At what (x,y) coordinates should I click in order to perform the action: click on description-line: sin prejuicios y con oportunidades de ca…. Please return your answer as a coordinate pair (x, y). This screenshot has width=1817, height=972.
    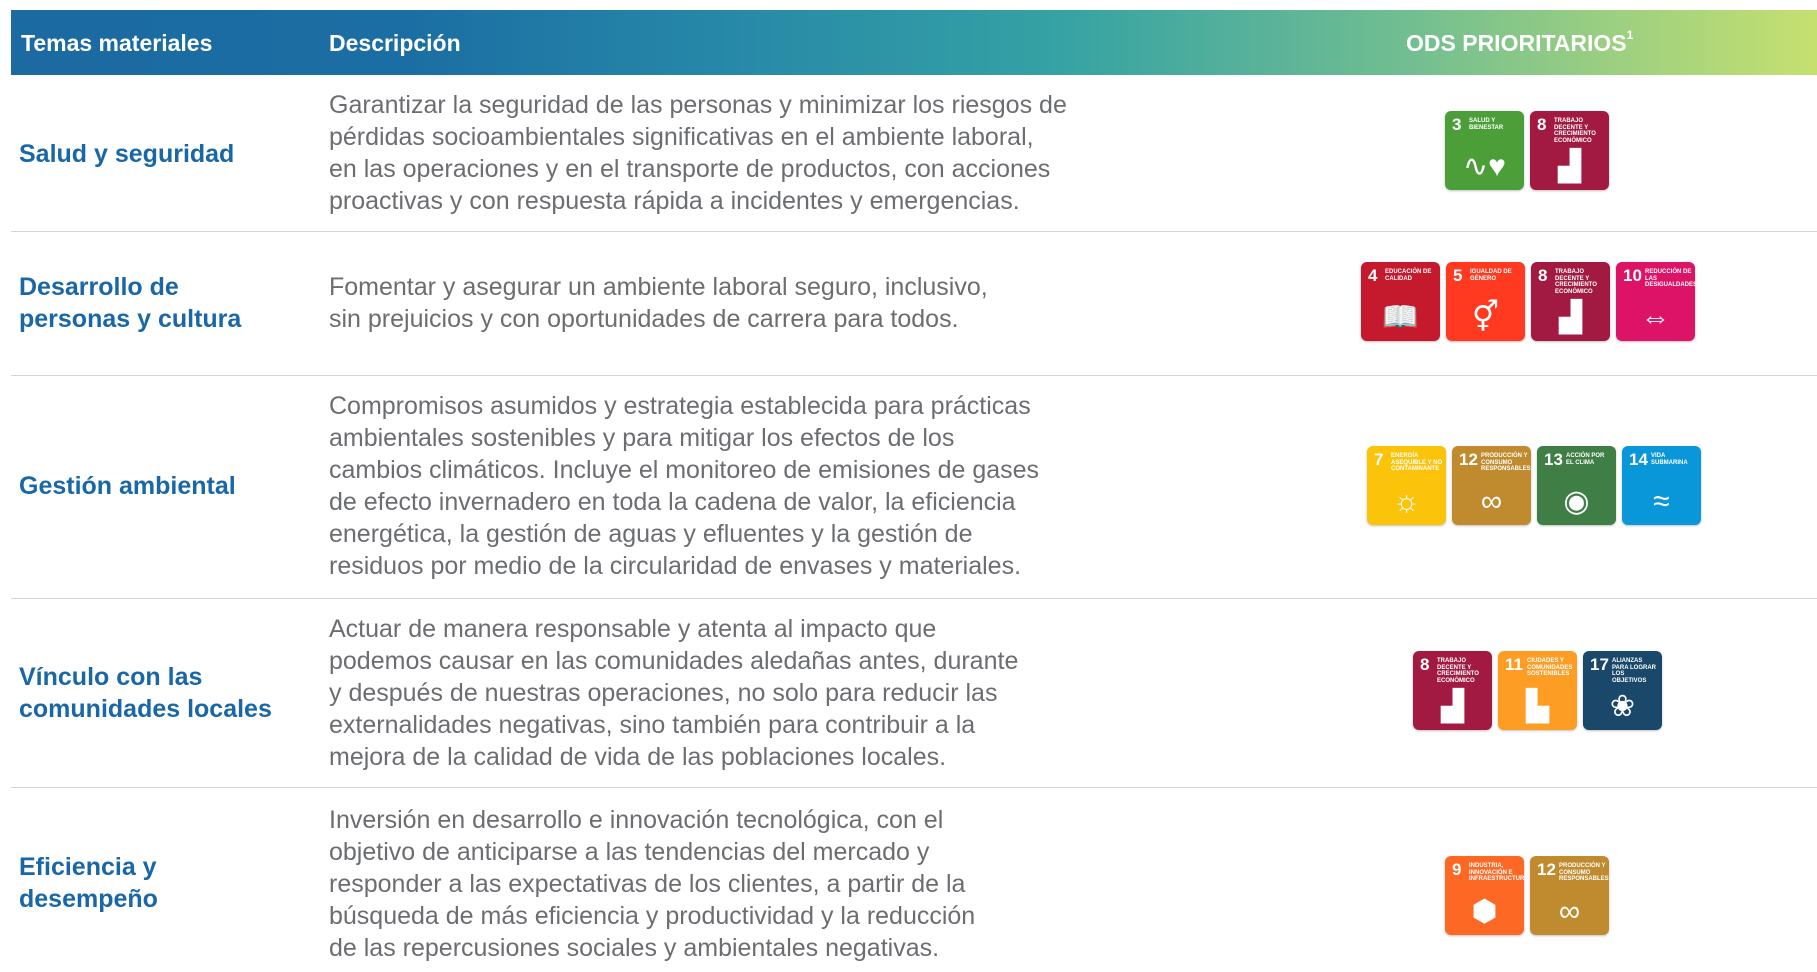
    Looking at the image, I should click on (644, 319).